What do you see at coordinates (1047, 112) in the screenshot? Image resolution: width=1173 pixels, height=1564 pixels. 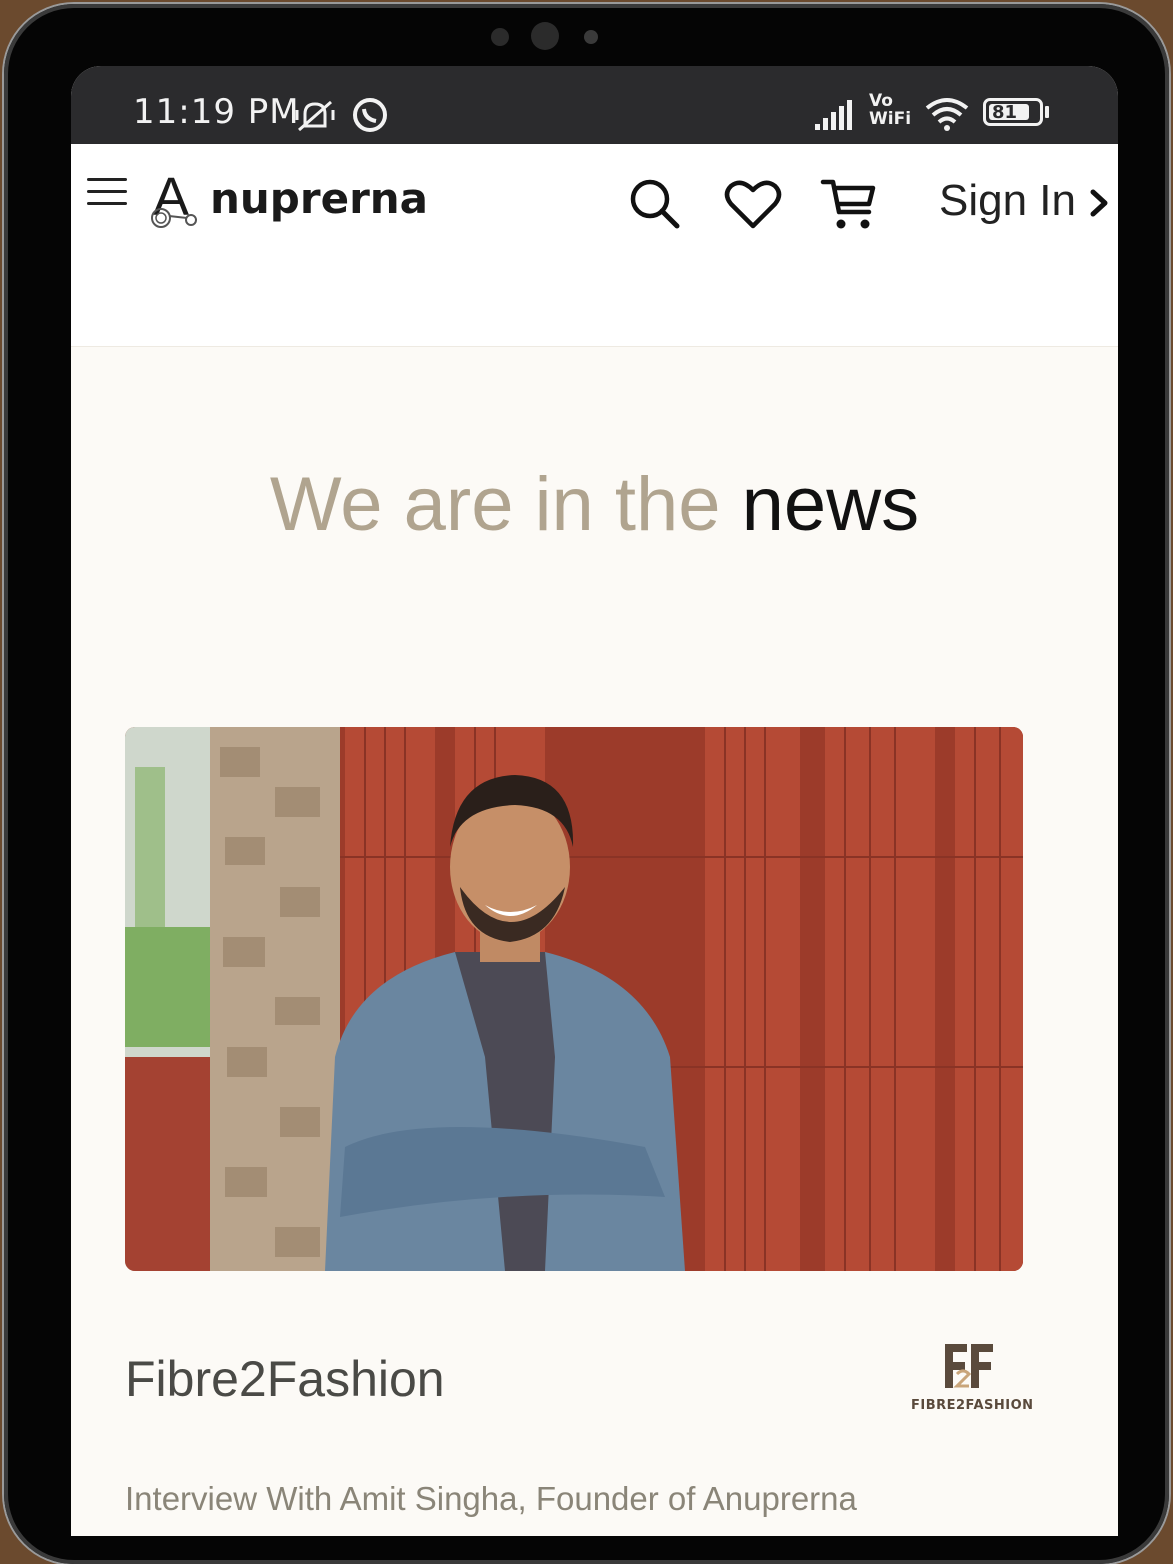 I see `battery-cap` at bounding box center [1047, 112].